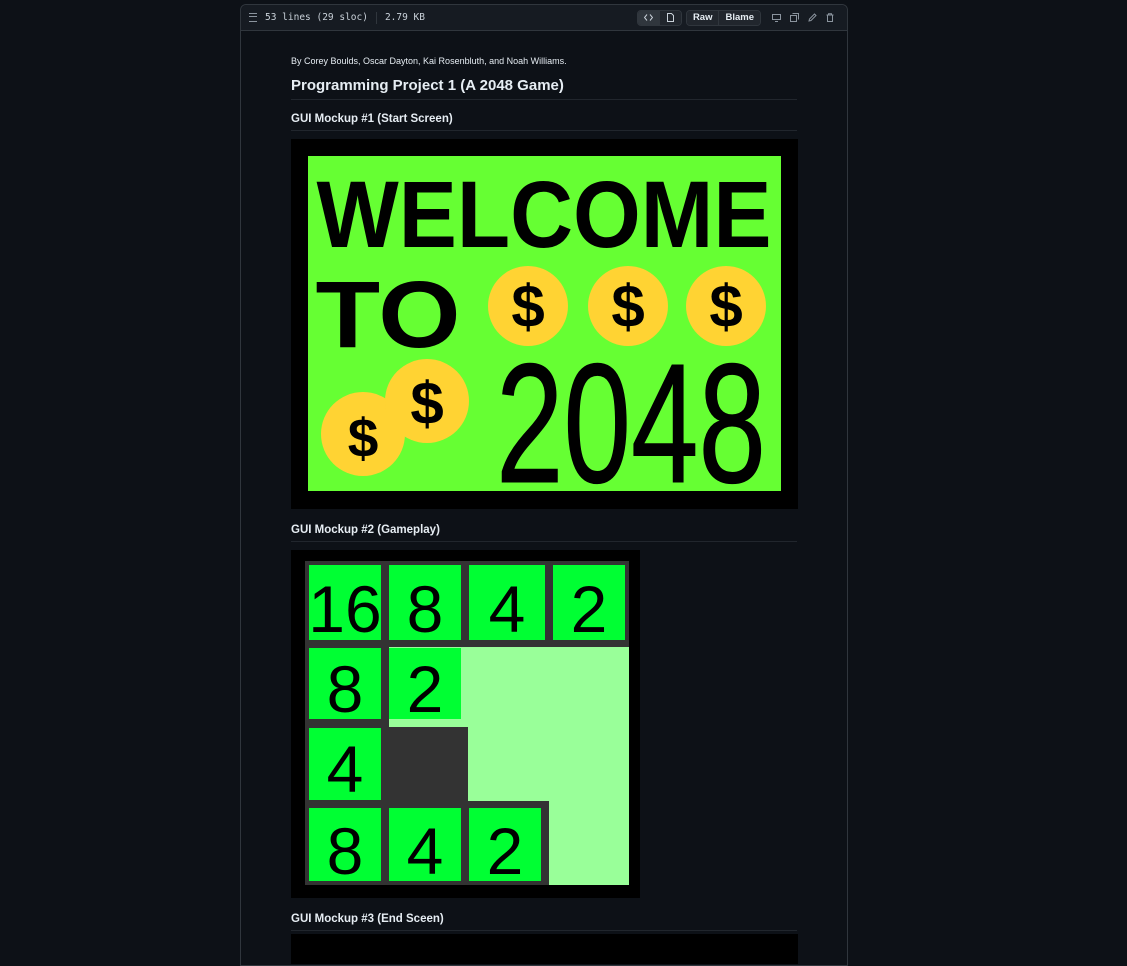 Image resolution: width=1127 pixels, height=966 pixels. I want to click on code-icon, so click(648, 17).